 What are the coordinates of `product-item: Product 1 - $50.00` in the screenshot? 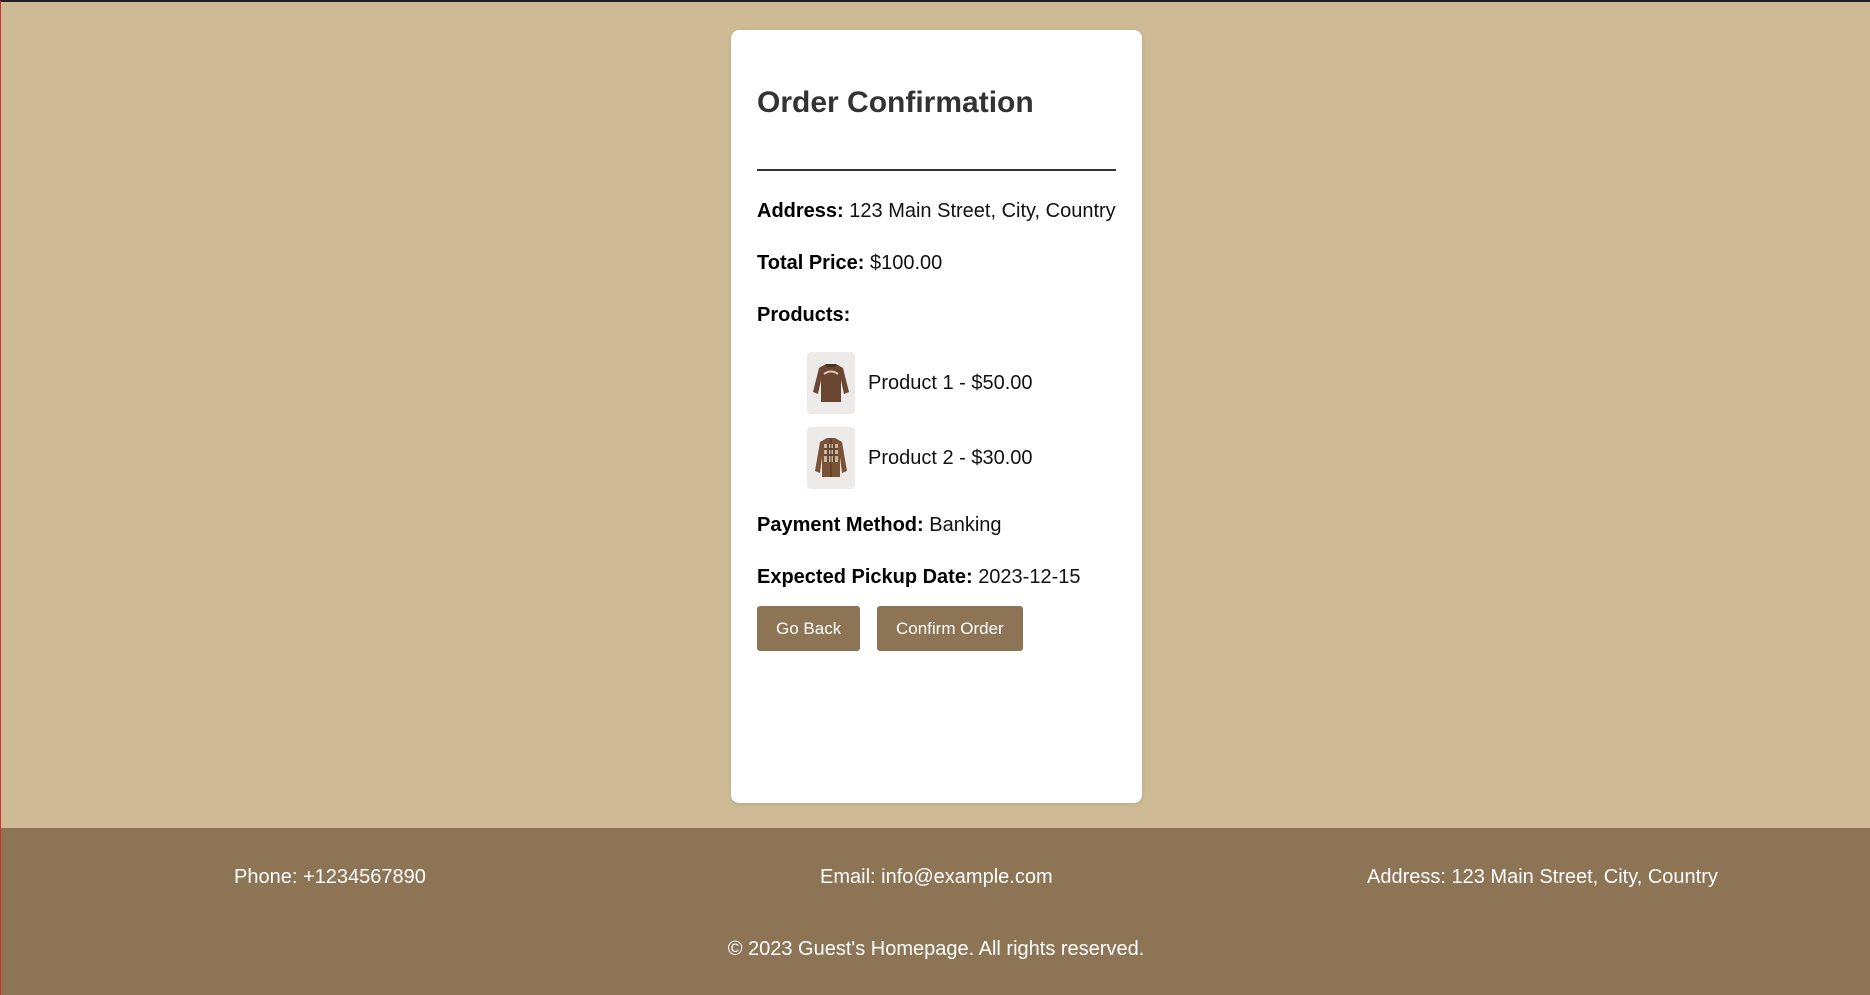 It's located at (920, 383).